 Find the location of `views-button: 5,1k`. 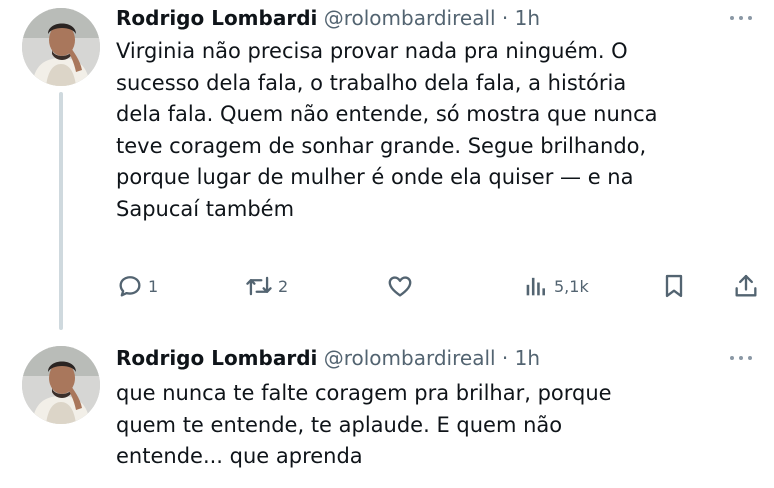

views-button: 5,1k is located at coordinates (555, 286).